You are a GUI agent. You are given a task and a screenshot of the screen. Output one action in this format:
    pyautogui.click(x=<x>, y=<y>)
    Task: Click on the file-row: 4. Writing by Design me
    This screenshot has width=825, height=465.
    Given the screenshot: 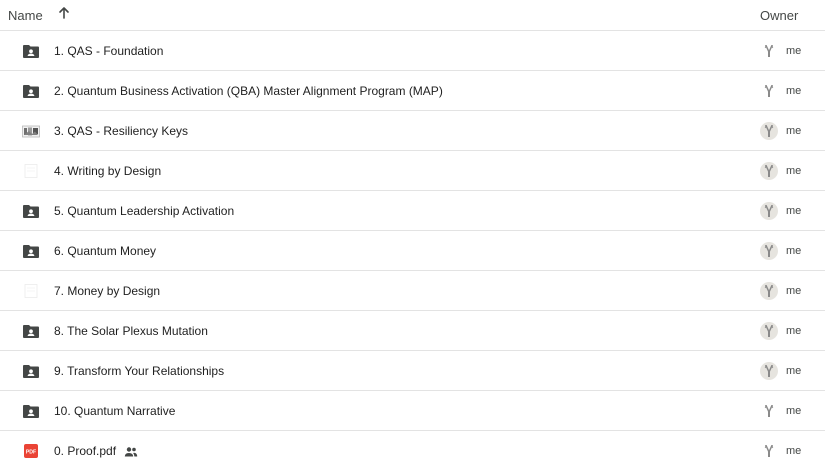 What is the action you would take?
    pyautogui.click(x=412, y=171)
    